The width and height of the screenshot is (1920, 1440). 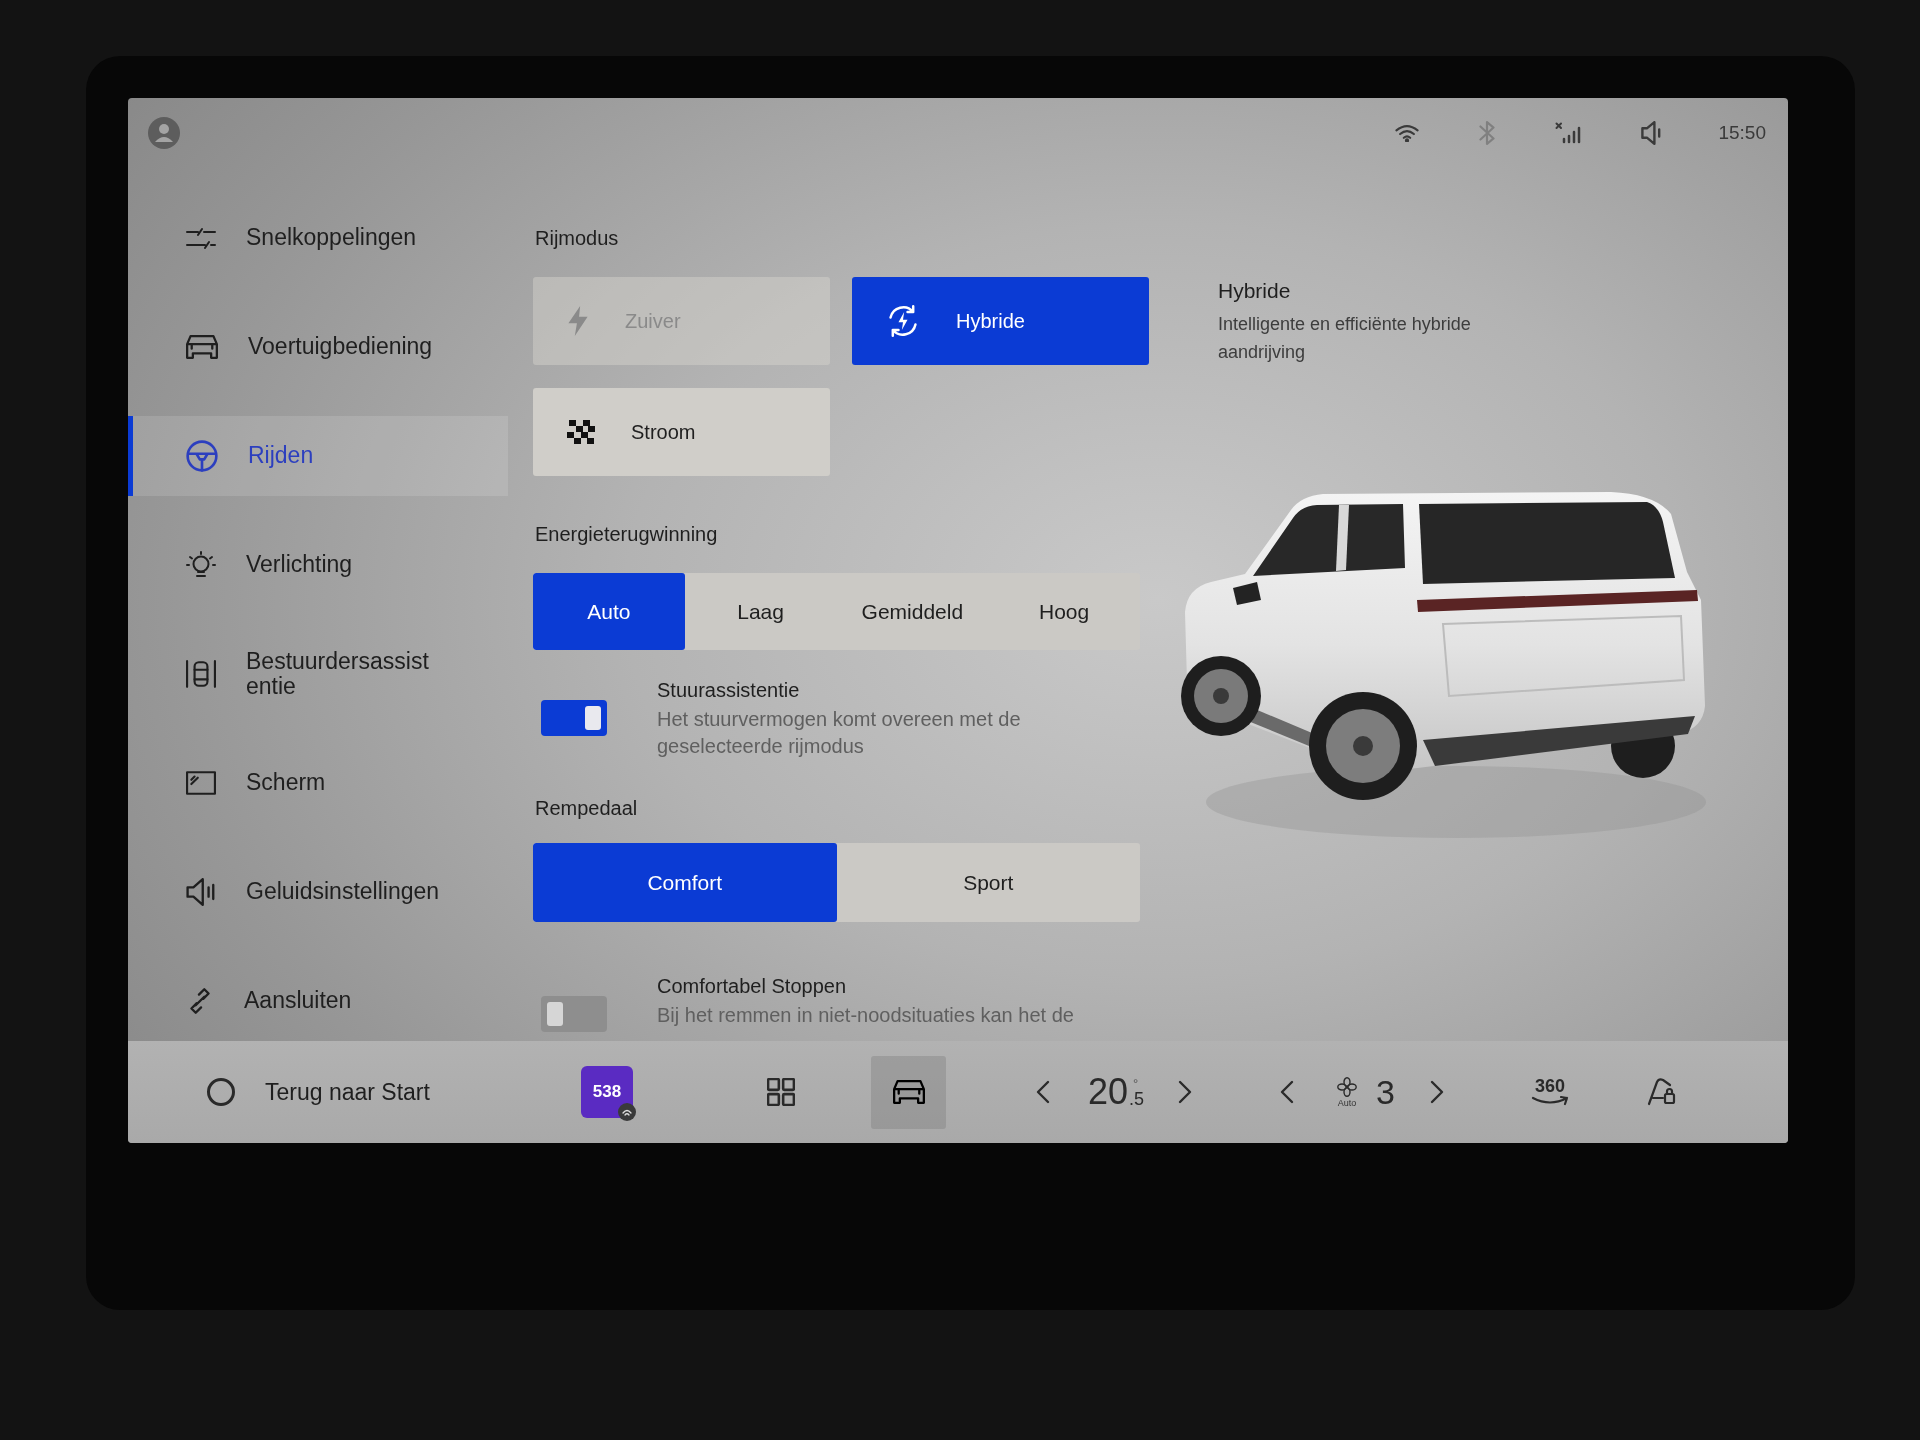 I want to click on seat-icon, so click(x=1661, y=1092).